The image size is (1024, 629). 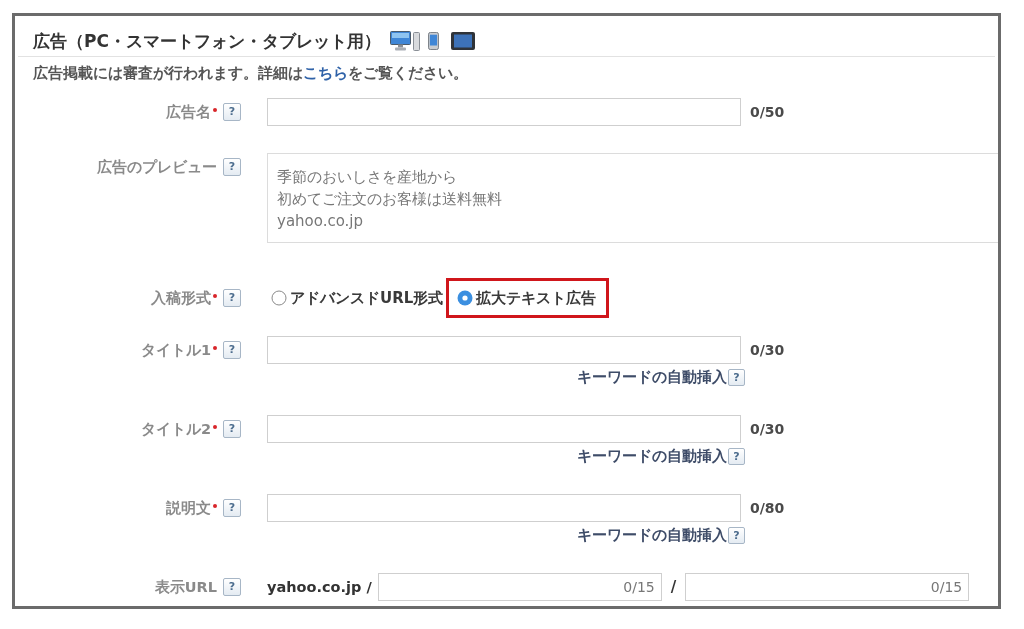 I want to click on domain-text: yahoo.co.jp /, so click(x=319, y=587).